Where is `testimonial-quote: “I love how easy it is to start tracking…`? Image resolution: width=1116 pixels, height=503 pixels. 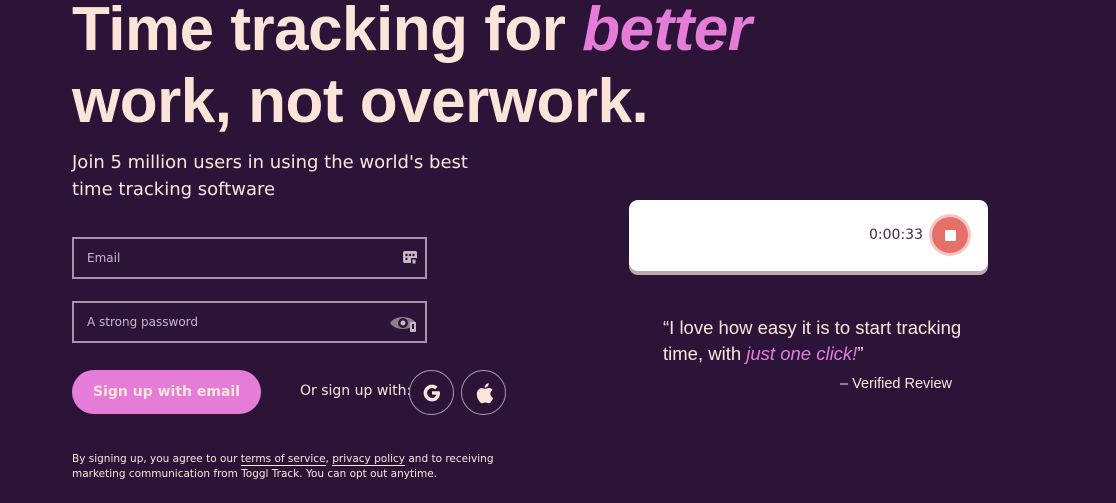 testimonial-quote: “I love how easy it is to start tracking… is located at coordinates (823, 341).